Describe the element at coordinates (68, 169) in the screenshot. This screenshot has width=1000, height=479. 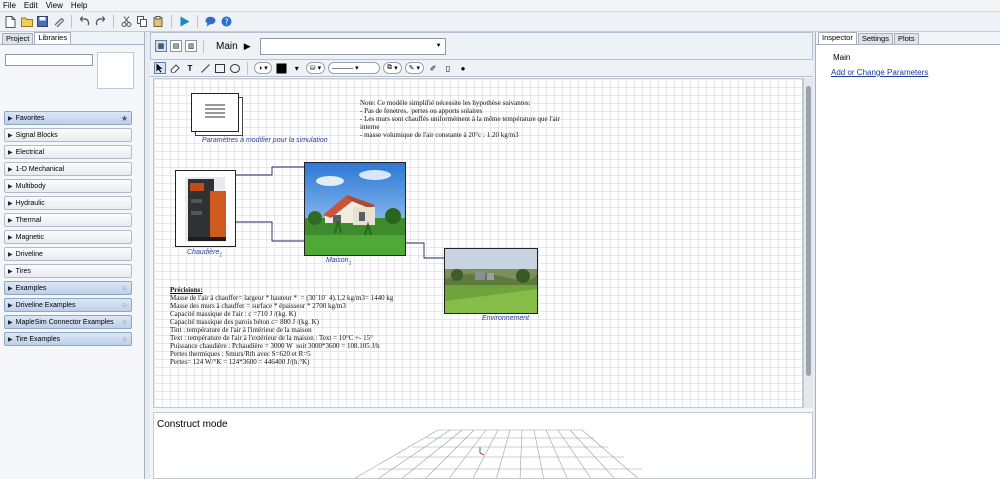
I see `library-item: ▶ 1-D Mechanical` at that location.